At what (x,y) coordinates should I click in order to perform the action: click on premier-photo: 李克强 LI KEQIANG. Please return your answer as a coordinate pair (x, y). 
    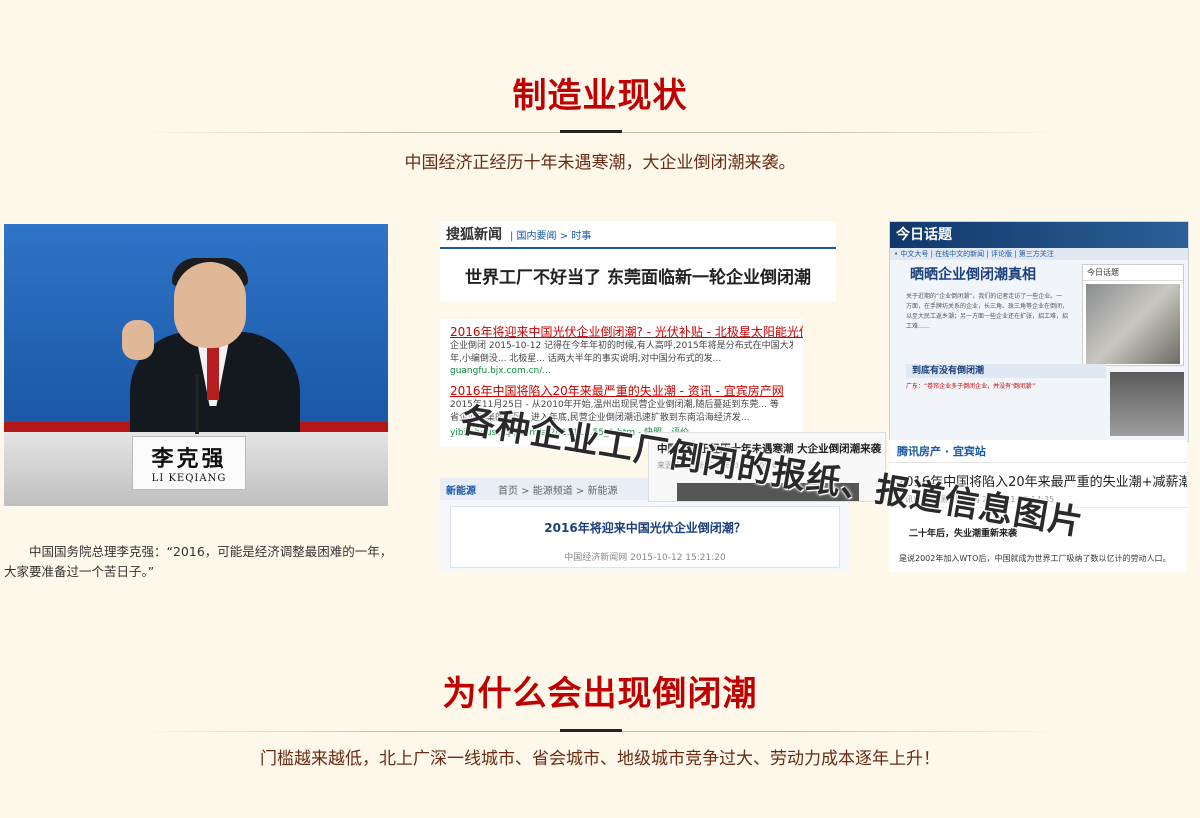
    Looking at the image, I should click on (196, 365).